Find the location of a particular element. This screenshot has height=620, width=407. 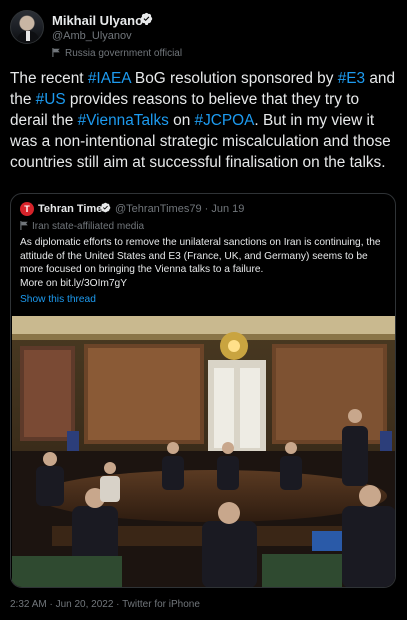

government-label: Russia government official is located at coordinates (117, 53).